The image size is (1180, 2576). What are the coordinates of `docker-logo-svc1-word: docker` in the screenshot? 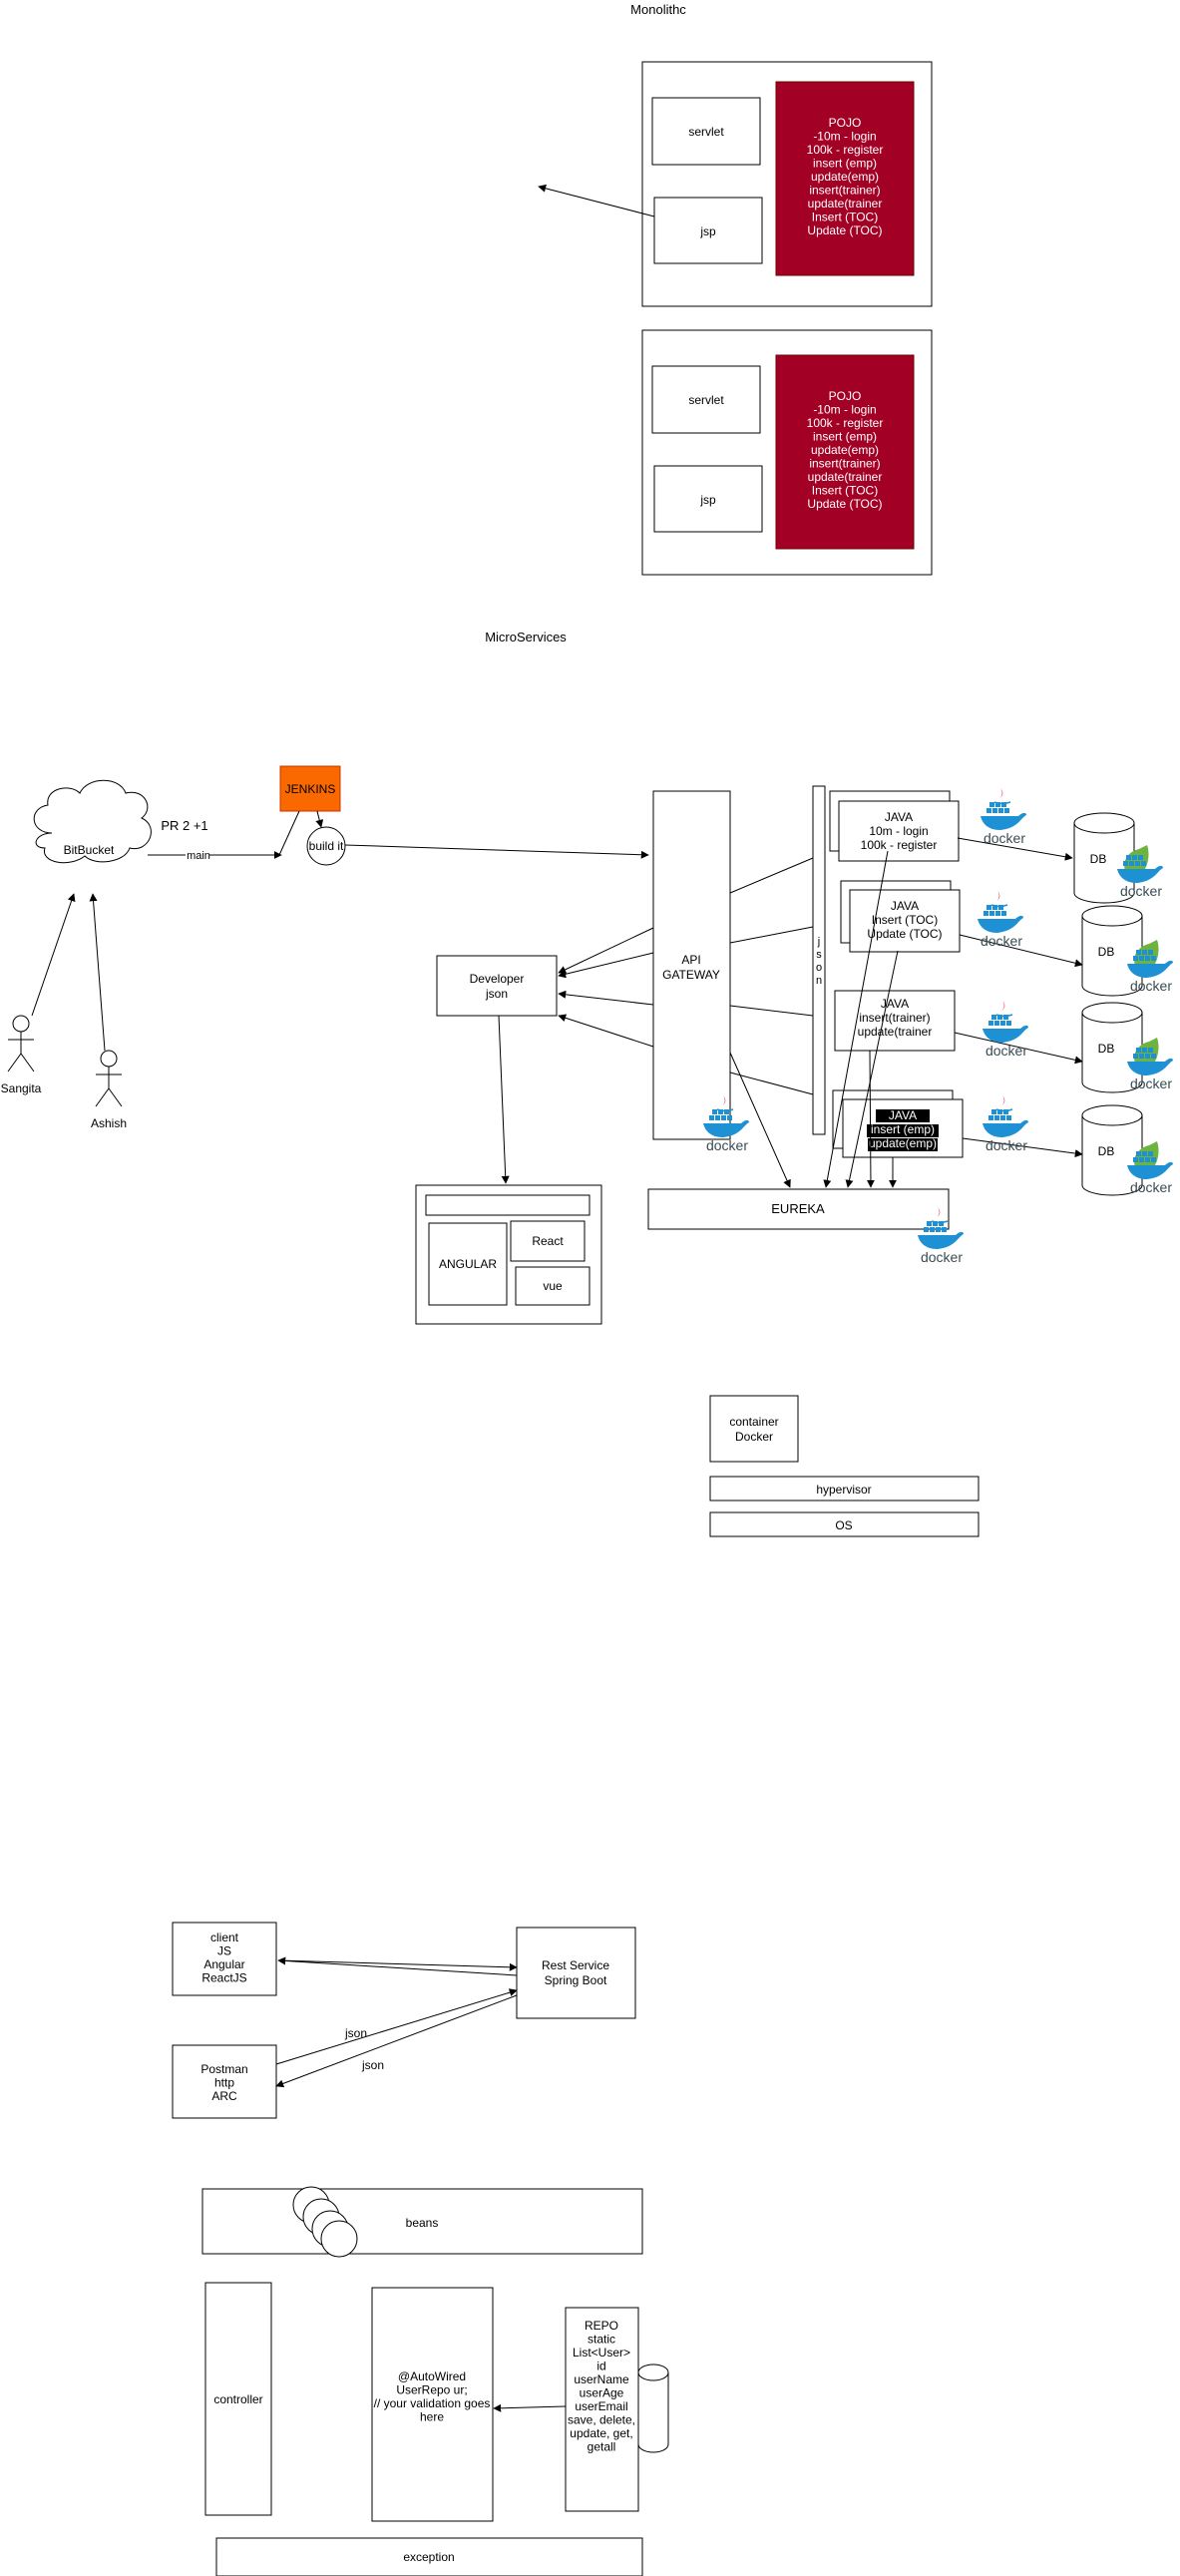 It's located at (1004, 838).